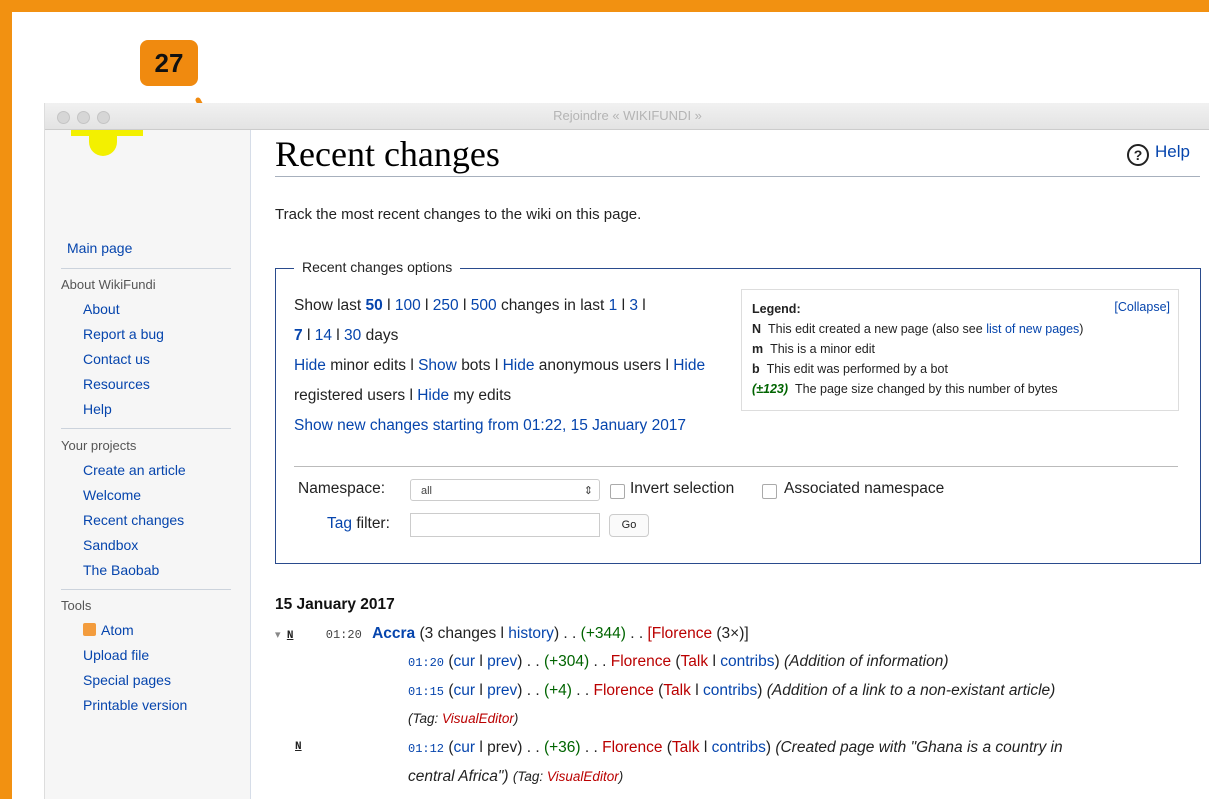 This screenshot has height=799, width=1209. I want to click on days-30: 30, so click(352, 335).